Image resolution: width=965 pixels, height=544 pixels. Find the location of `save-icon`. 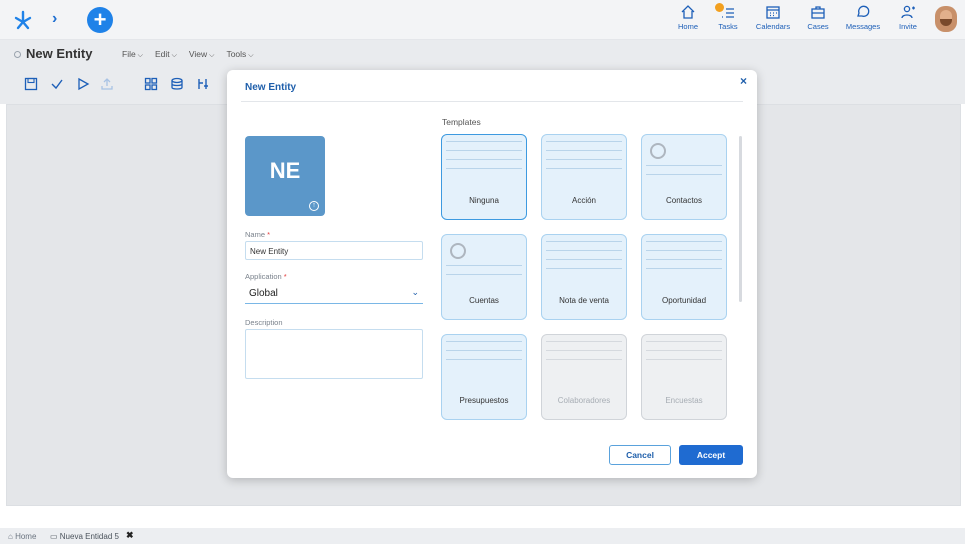

save-icon is located at coordinates (31, 84).